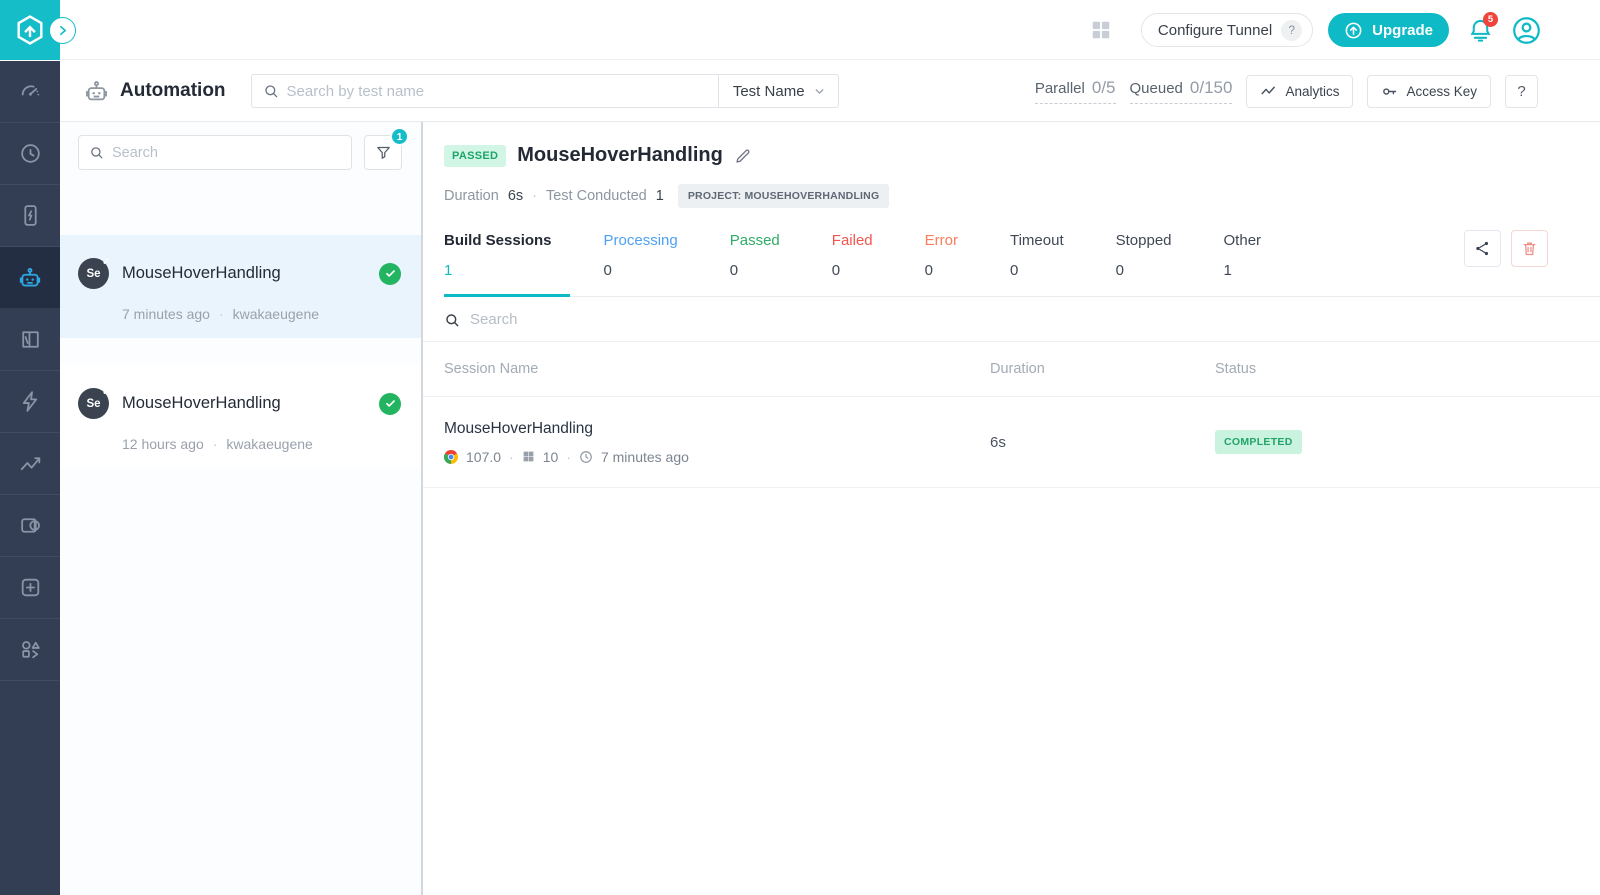 The height and width of the screenshot is (895, 1600). Describe the element at coordinates (550, 456) in the screenshot. I see `os-version: 10` at that location.